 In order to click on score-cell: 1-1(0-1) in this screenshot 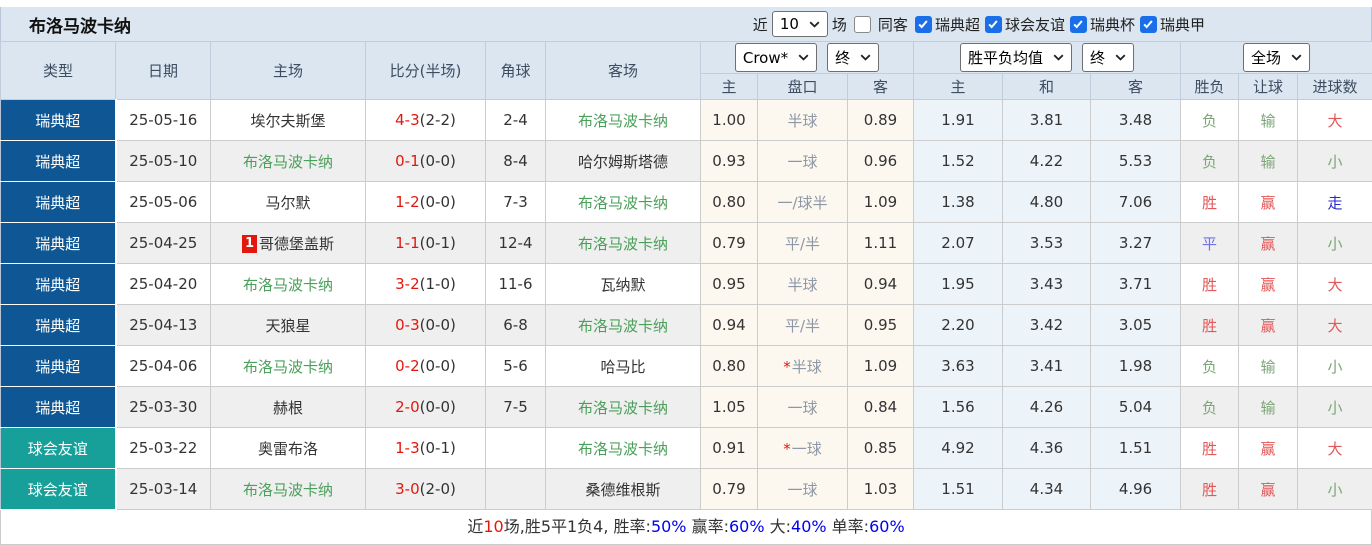, I will do `click(426, 243)`.